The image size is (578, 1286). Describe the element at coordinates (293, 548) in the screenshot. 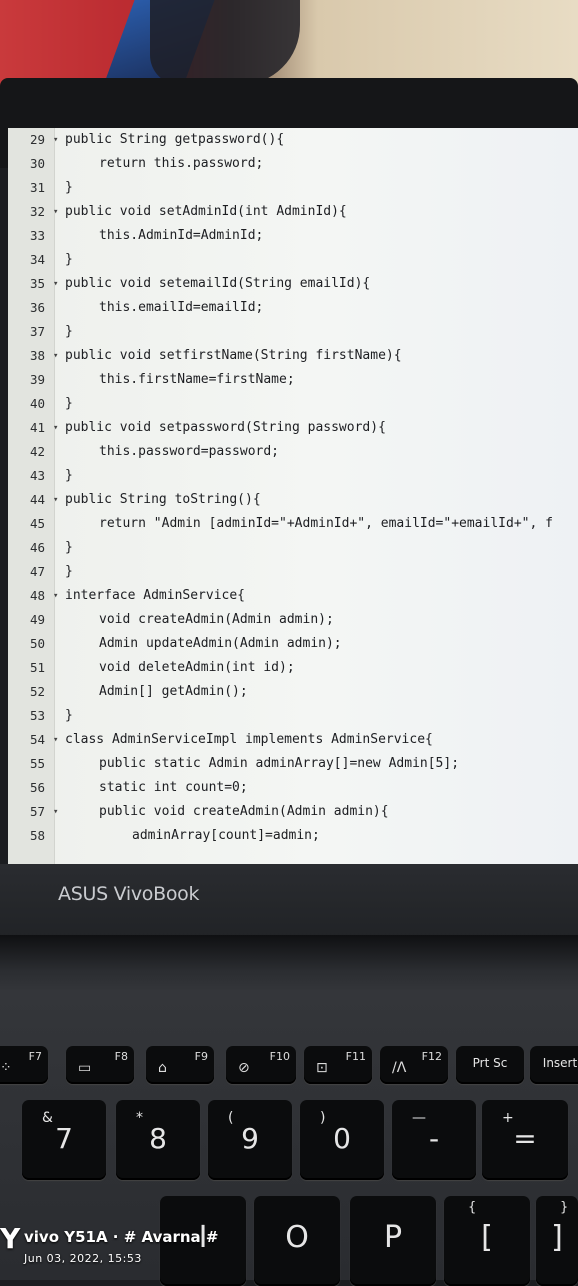

I see `code-line: 46}` at that location.